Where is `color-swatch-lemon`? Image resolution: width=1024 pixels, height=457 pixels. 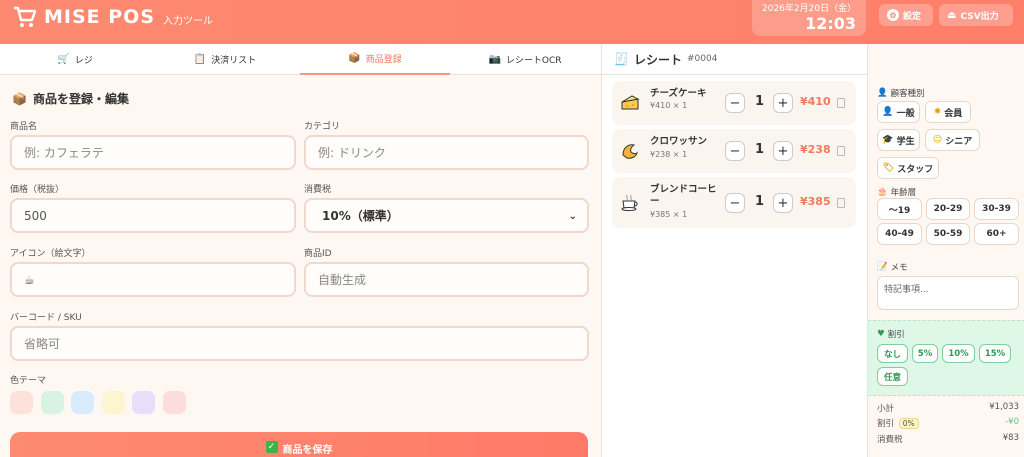 color-swatch-lemon is located at coordinates (113, 402).